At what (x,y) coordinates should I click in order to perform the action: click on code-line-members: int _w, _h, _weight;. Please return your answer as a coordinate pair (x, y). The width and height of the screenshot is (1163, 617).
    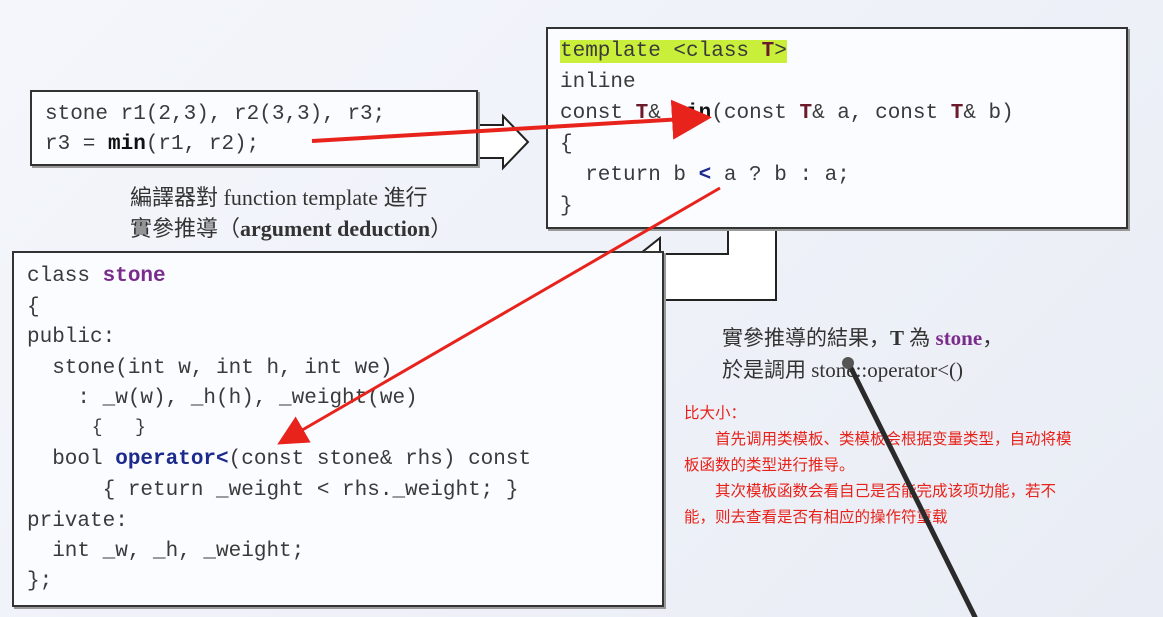
    Looking at the image, I should click on (166, 551).